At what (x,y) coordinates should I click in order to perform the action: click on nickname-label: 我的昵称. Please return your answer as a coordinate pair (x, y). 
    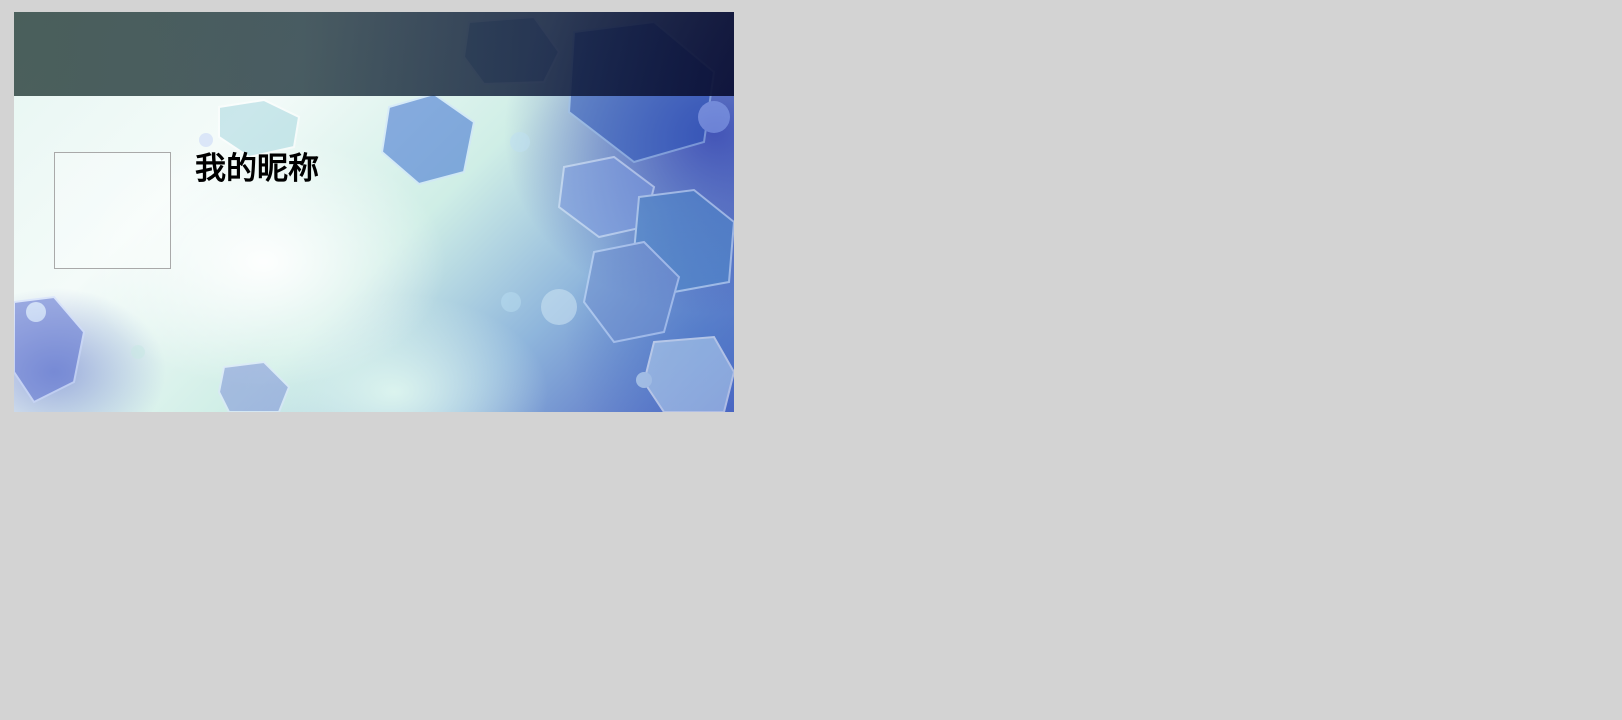
    Looking at the image, I should click on (257, 169).